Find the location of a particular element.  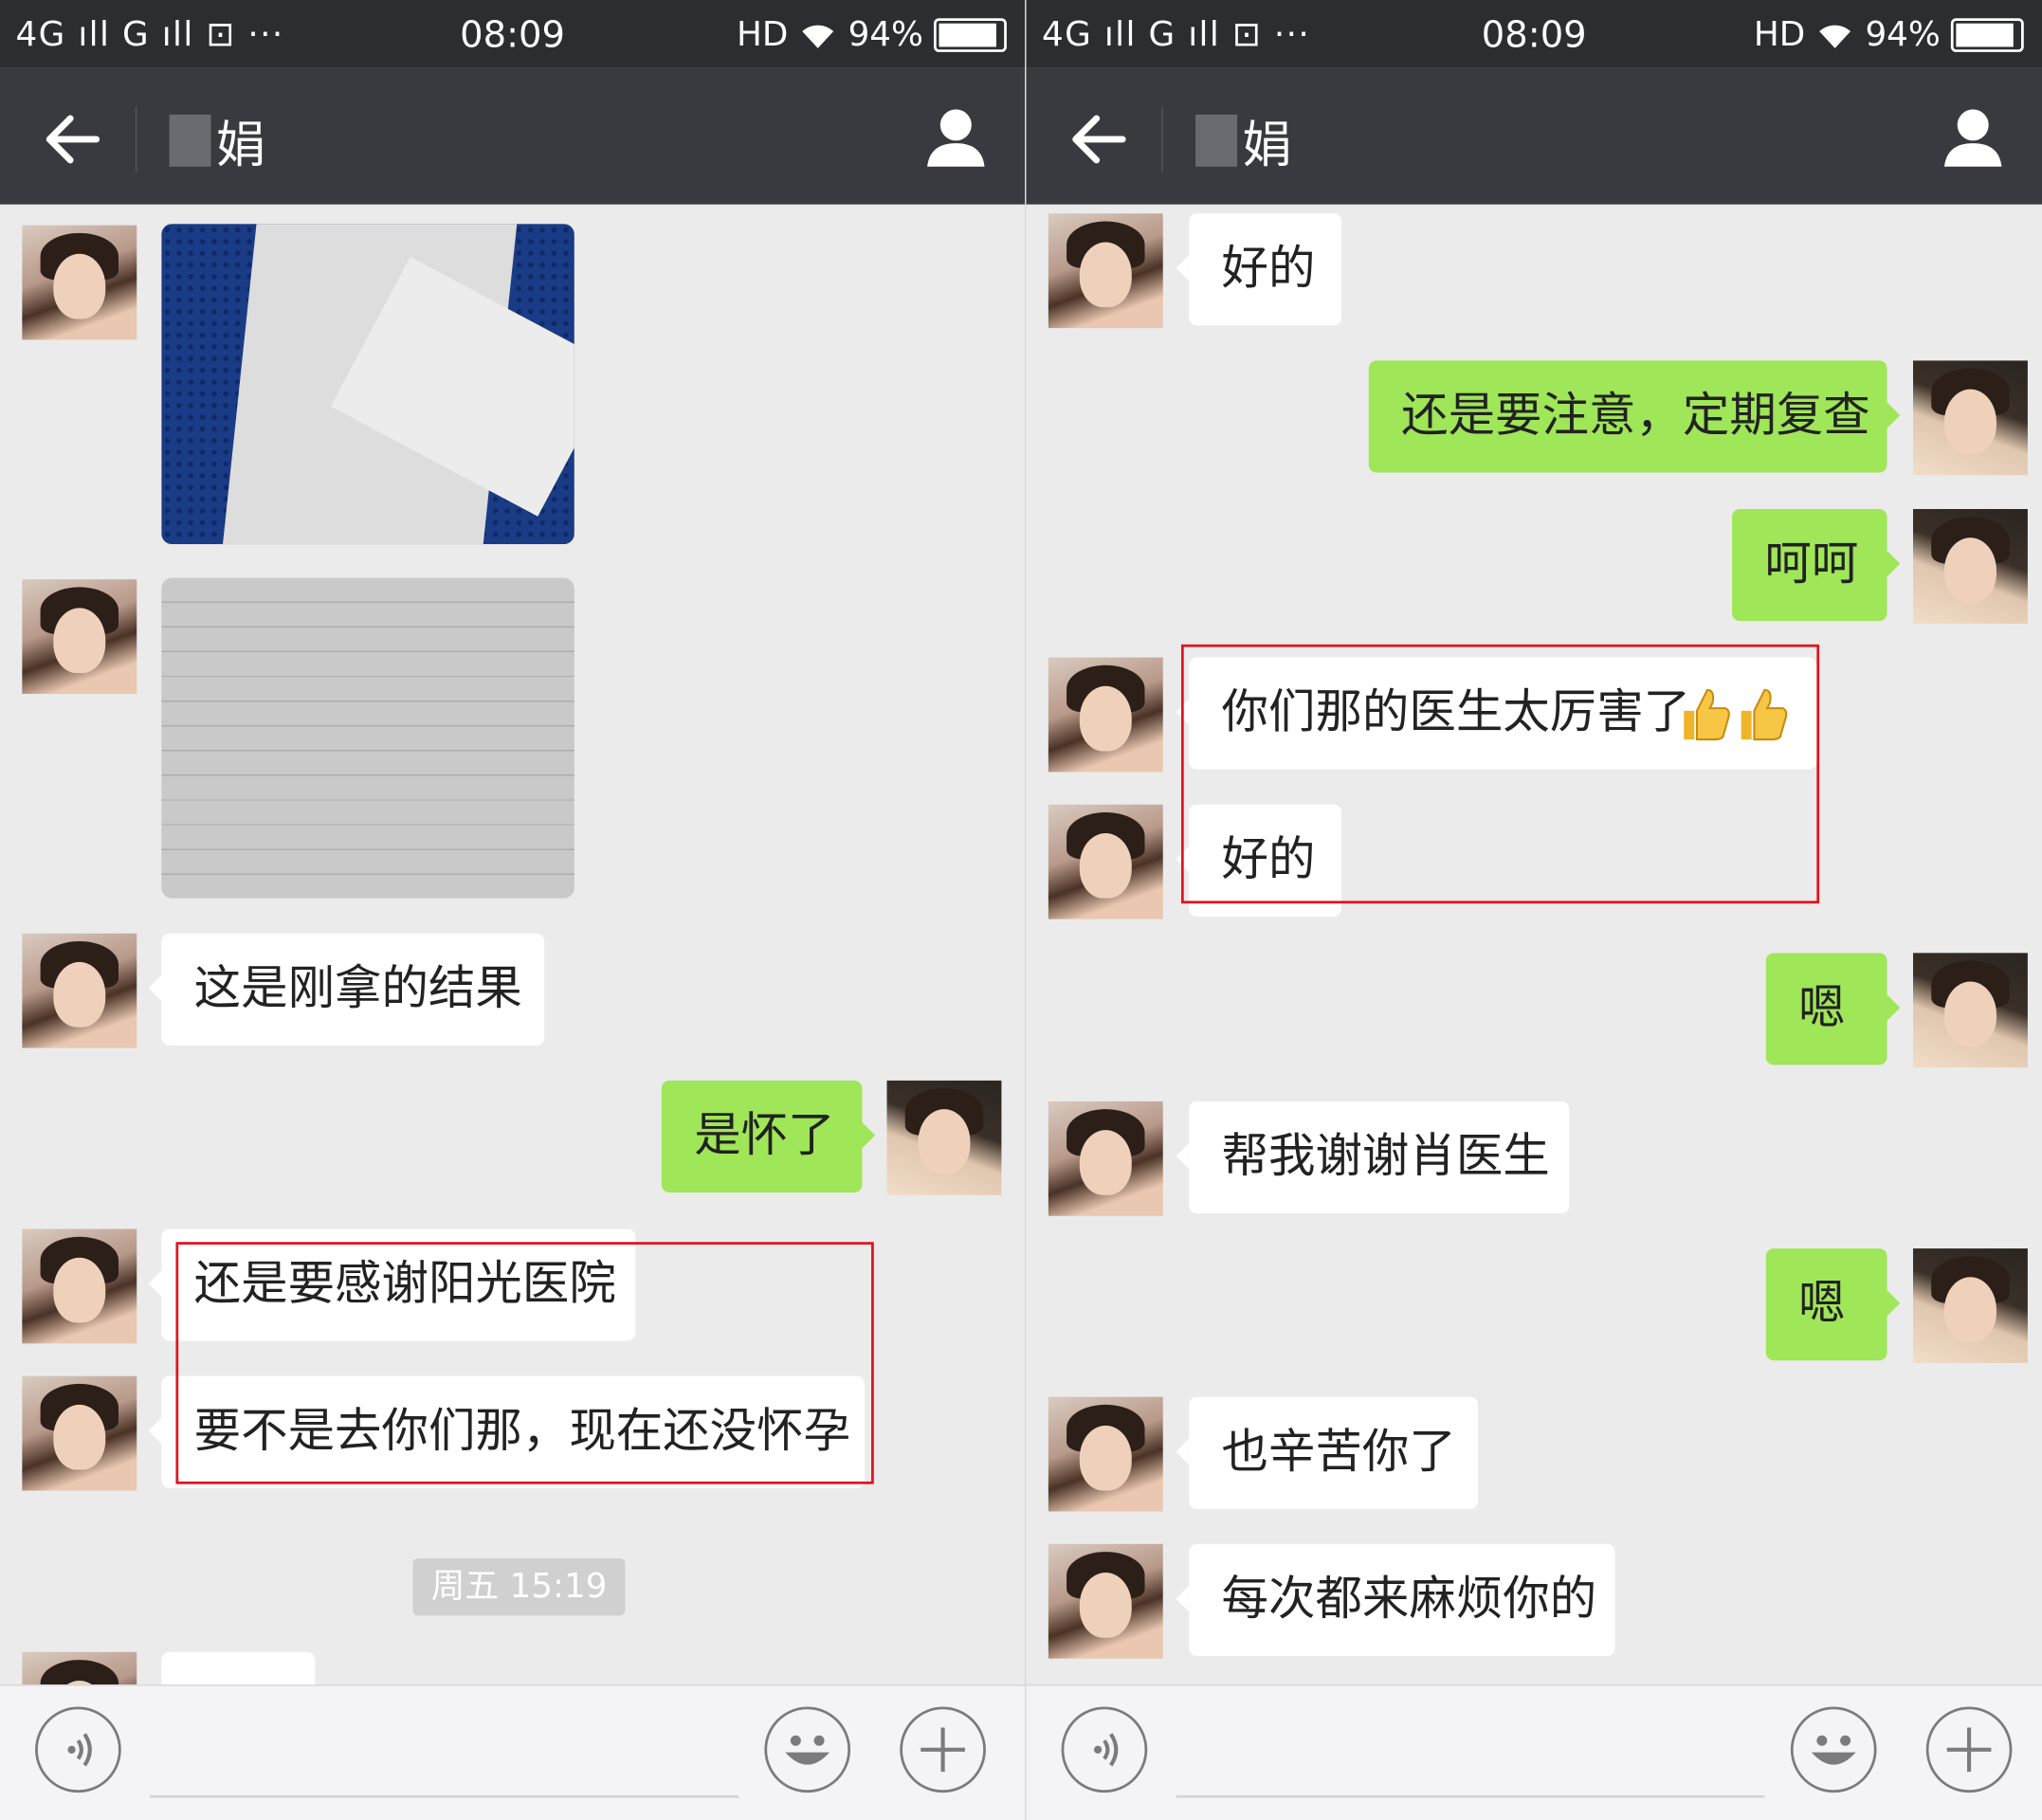

outgoing-message: 还是要注意，定期复查 is located at coordinates (1634, 416).